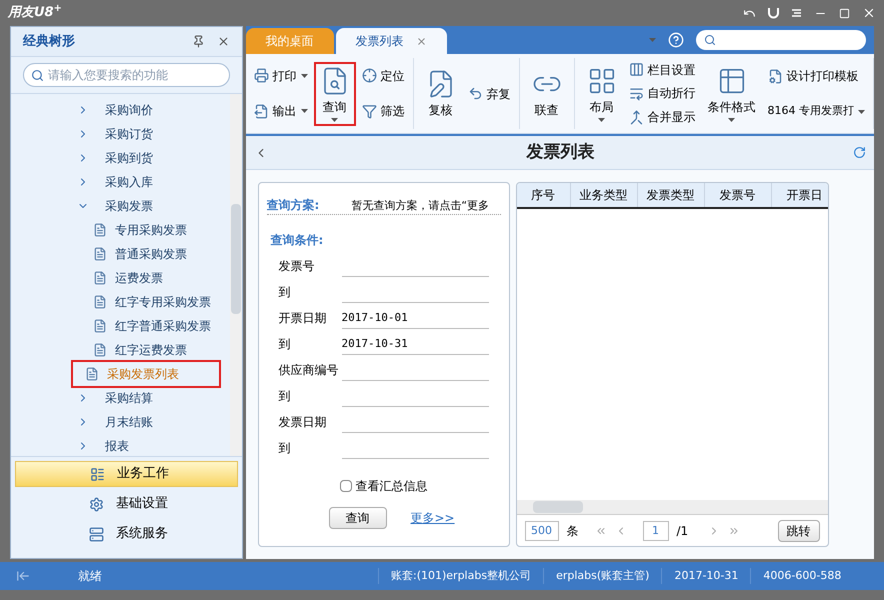  I want to click on tree-item: 采购结算, so click(129, 398).